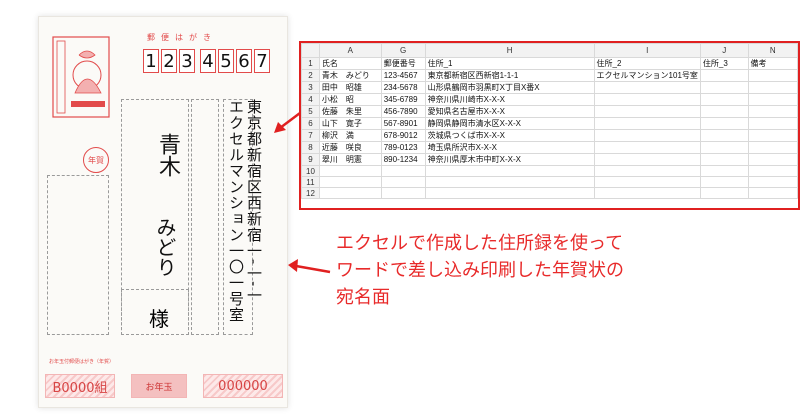  I want to click on table-row: 4 小松 昭 345-6789 神奈川県川崎市X-X-X, so click(549, 99).